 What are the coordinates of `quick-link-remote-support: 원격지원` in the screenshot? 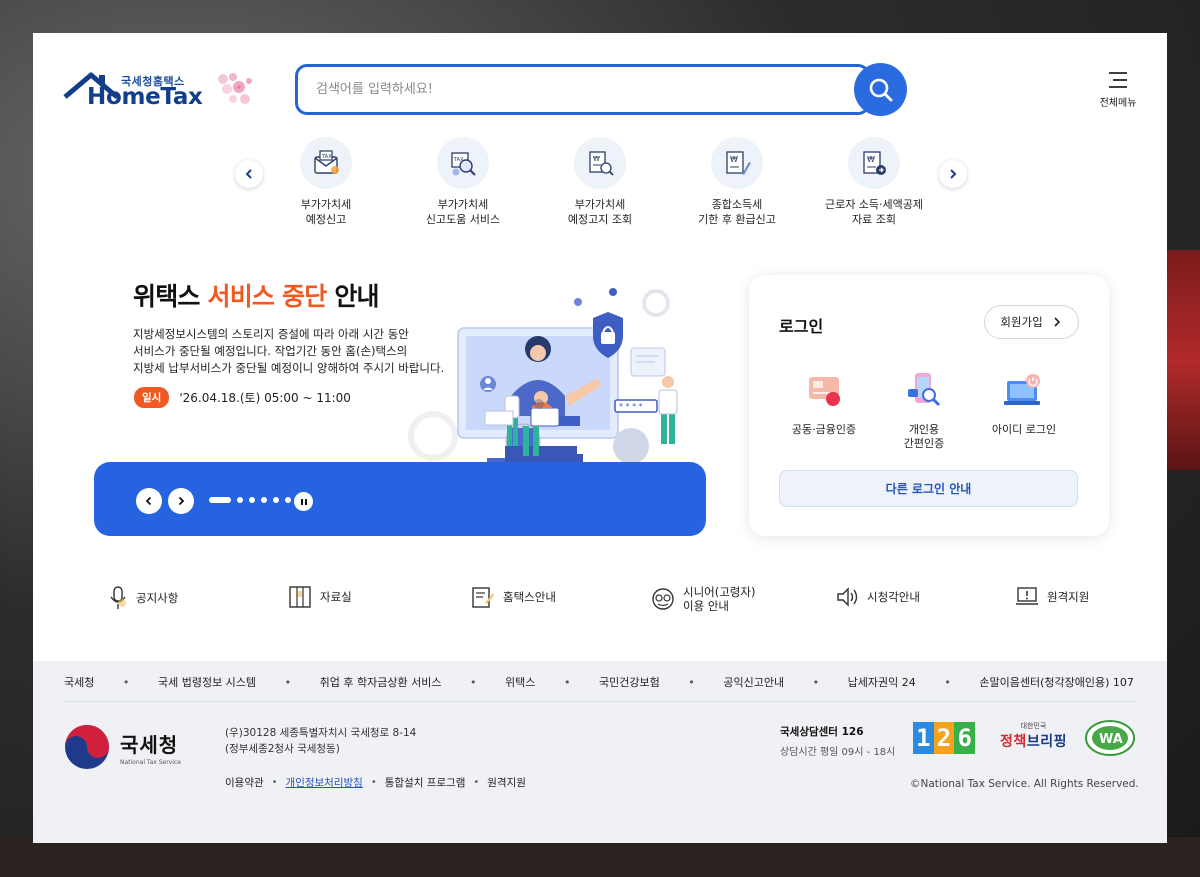 It's located at (1052, 597).